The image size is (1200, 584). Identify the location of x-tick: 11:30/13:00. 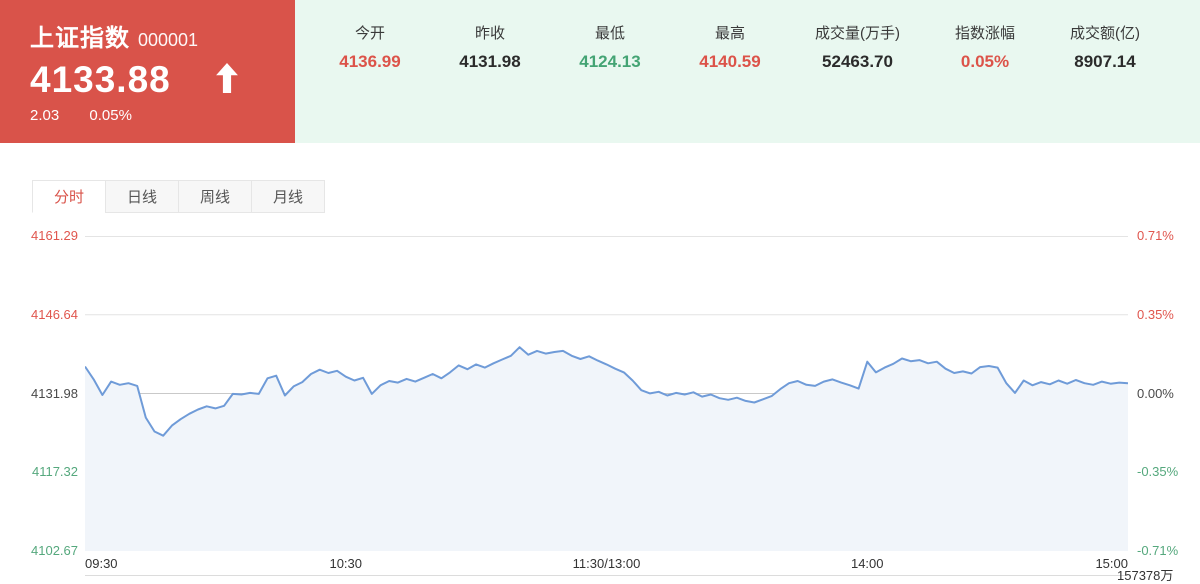
(606, 563).